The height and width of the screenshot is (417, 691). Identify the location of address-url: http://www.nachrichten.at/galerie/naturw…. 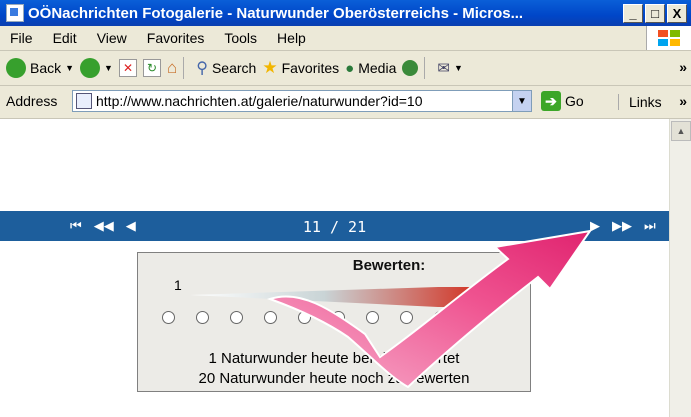
(259, 101).